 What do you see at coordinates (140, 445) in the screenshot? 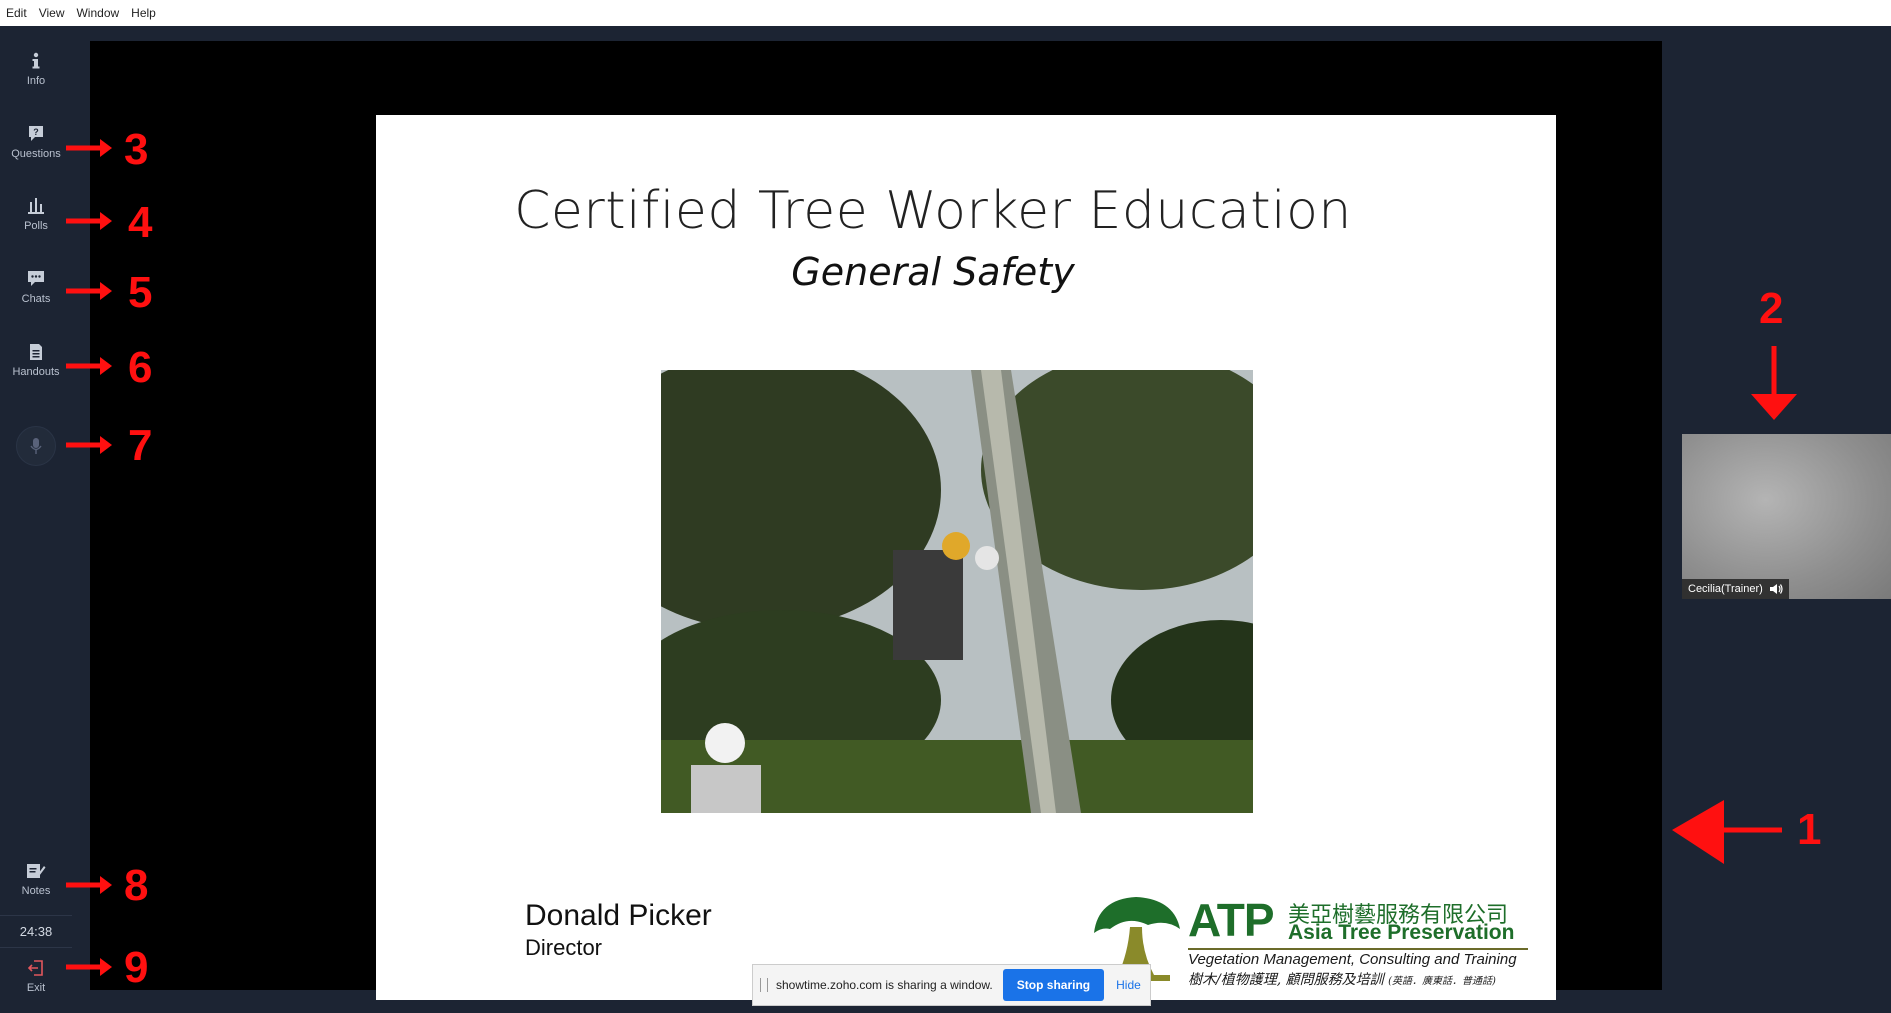
I see `annotation-number: 7` at bounding box center [140, 445].